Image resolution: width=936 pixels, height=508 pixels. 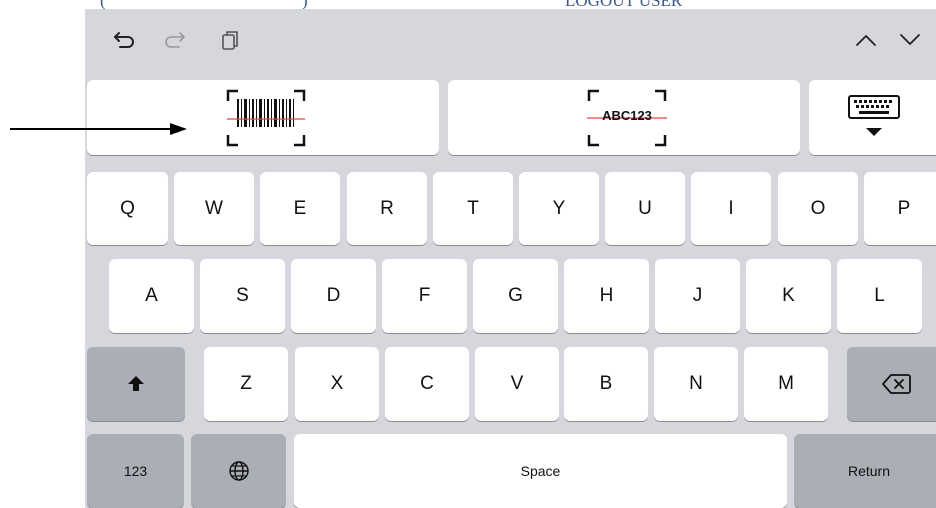 I want to click on key-x: X, so click(x=337, y=384).